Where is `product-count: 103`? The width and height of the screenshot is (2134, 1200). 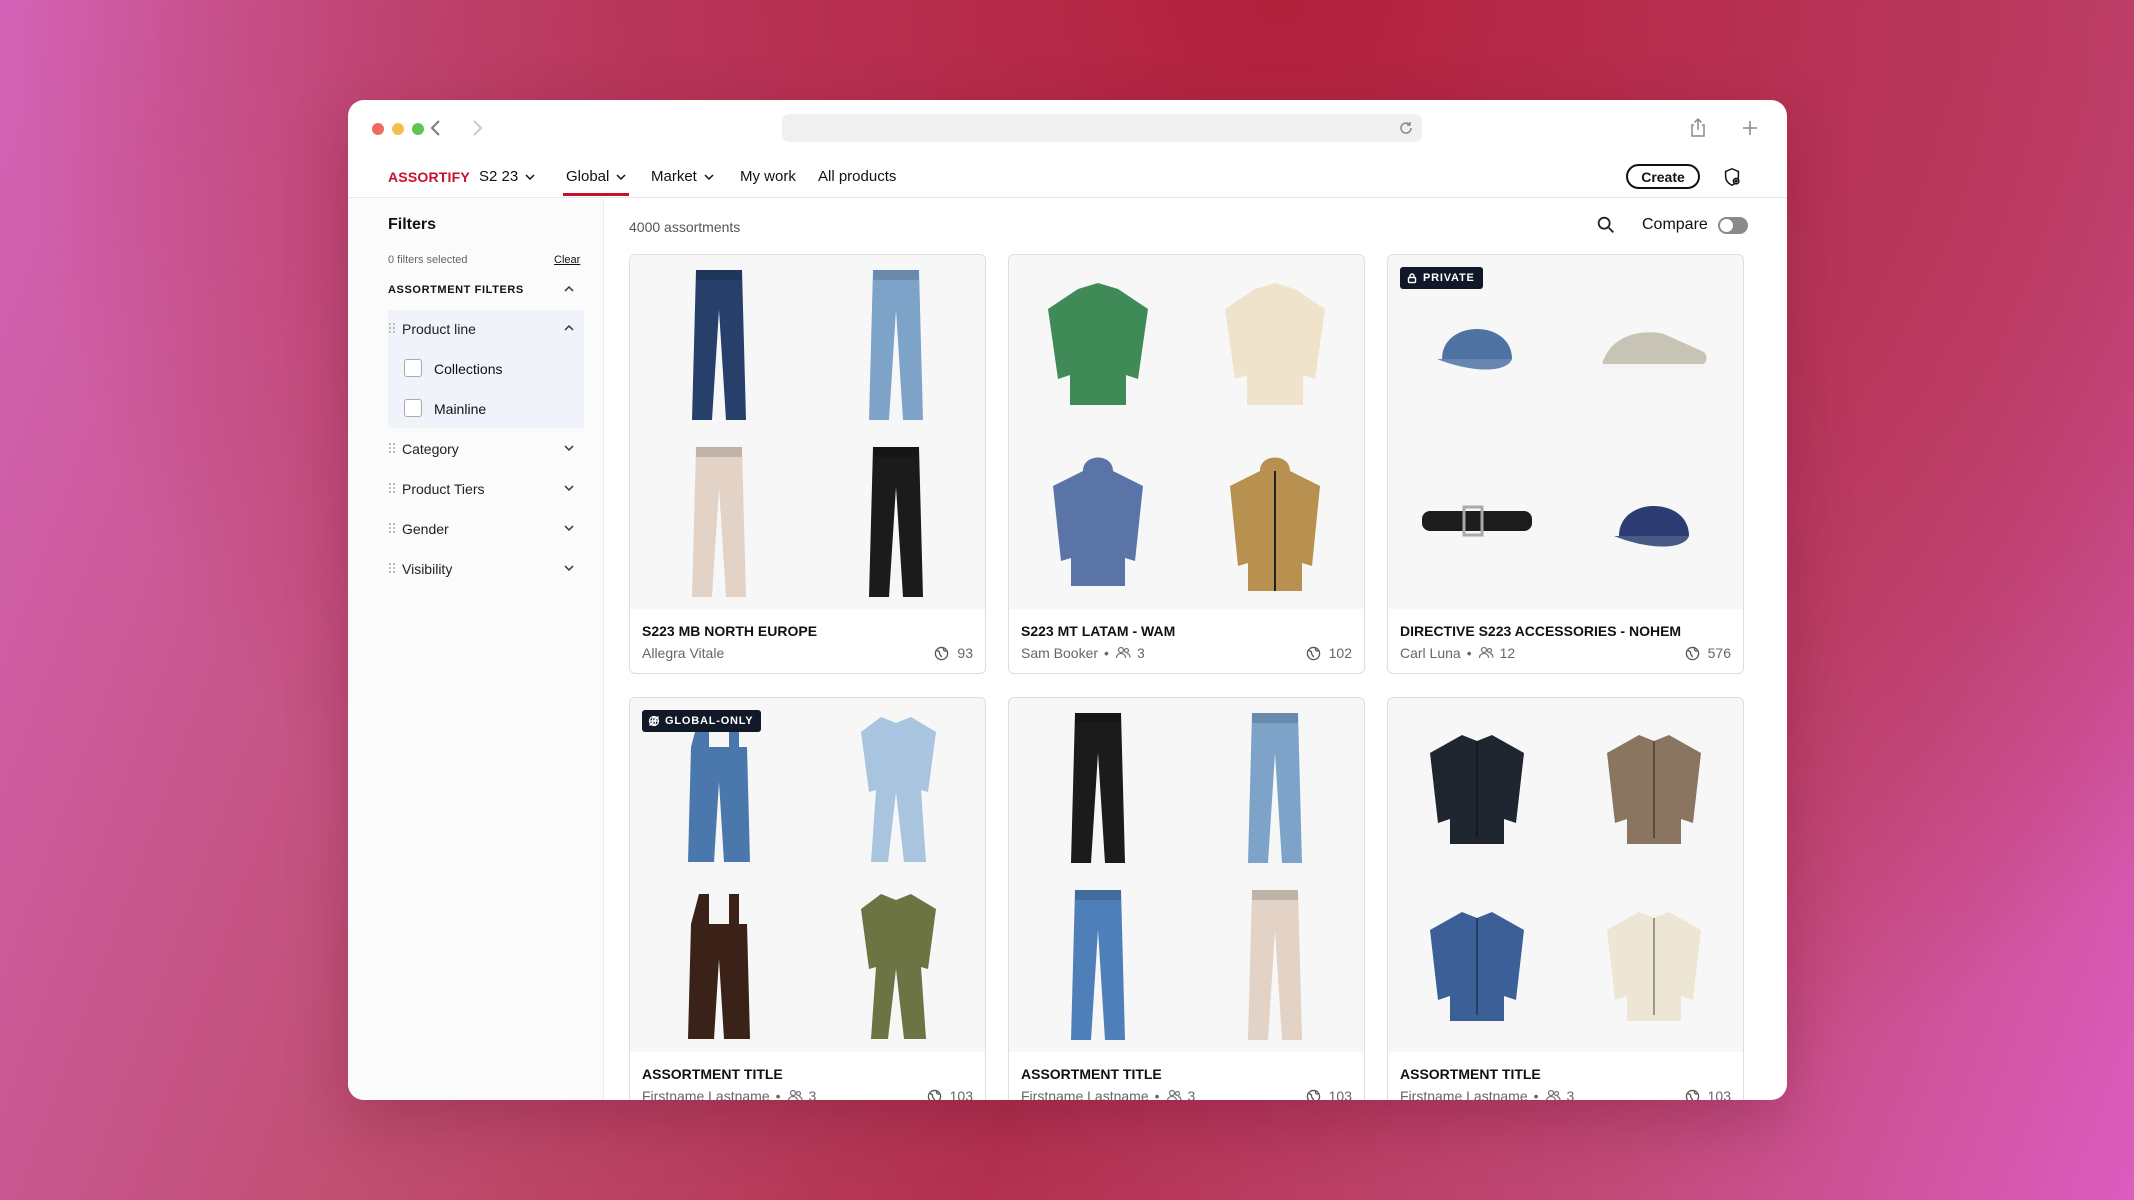 product-count: 103 is located at coordinates (950, 1094).